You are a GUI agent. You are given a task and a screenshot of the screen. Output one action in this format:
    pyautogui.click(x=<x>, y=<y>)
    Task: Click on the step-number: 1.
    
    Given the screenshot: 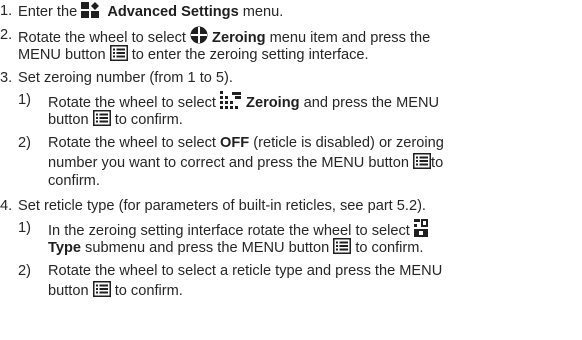 What is the action you would take?
    pyautogui.click(x=6, y=11)
    